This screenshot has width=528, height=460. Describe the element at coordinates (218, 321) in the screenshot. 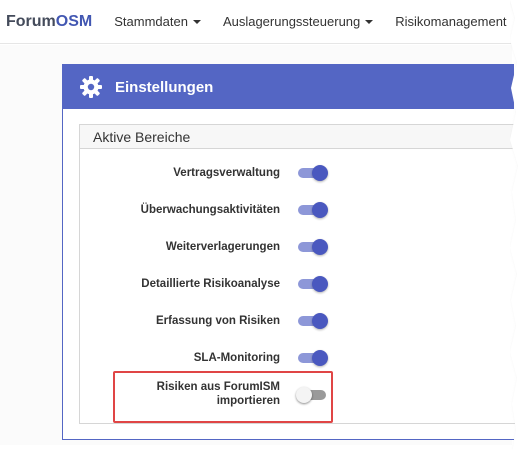

I see `setting-label: Erfassung von Risiken` at that location.